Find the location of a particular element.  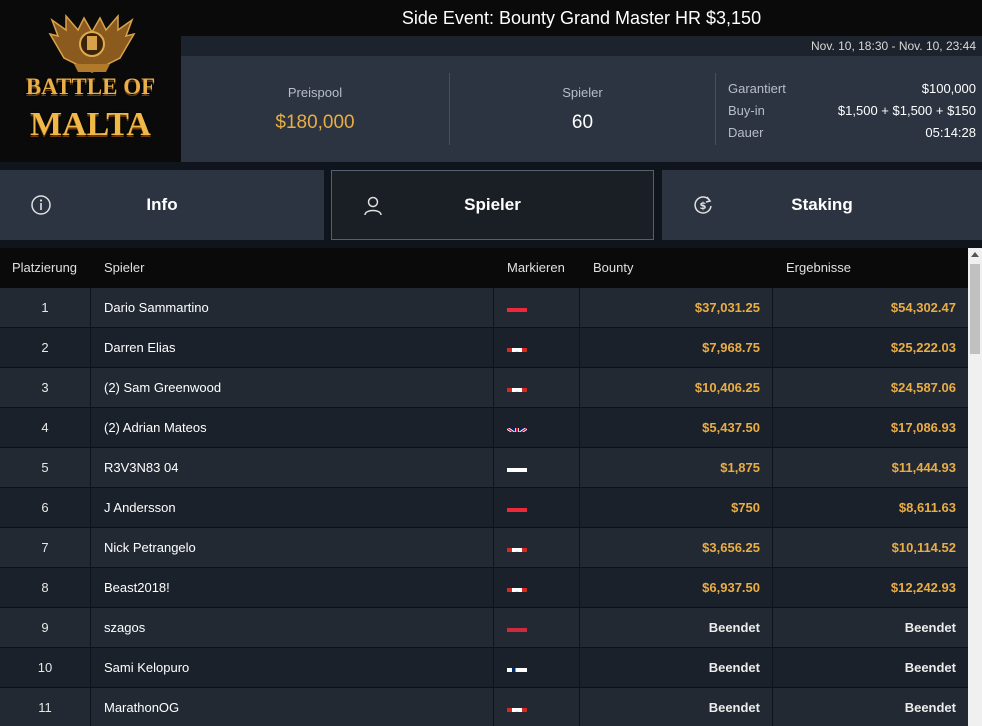

table-row: 2 Darren Elias $7,968.75 $25,222.03 is located at coordinates (484, 348).